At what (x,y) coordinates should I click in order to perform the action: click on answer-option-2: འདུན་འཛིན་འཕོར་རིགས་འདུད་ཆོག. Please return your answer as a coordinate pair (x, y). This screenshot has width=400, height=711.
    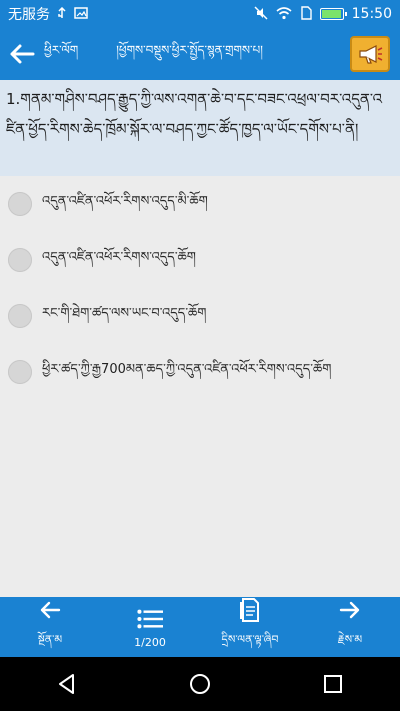
    Looking at the image, I should click on (200, 260).